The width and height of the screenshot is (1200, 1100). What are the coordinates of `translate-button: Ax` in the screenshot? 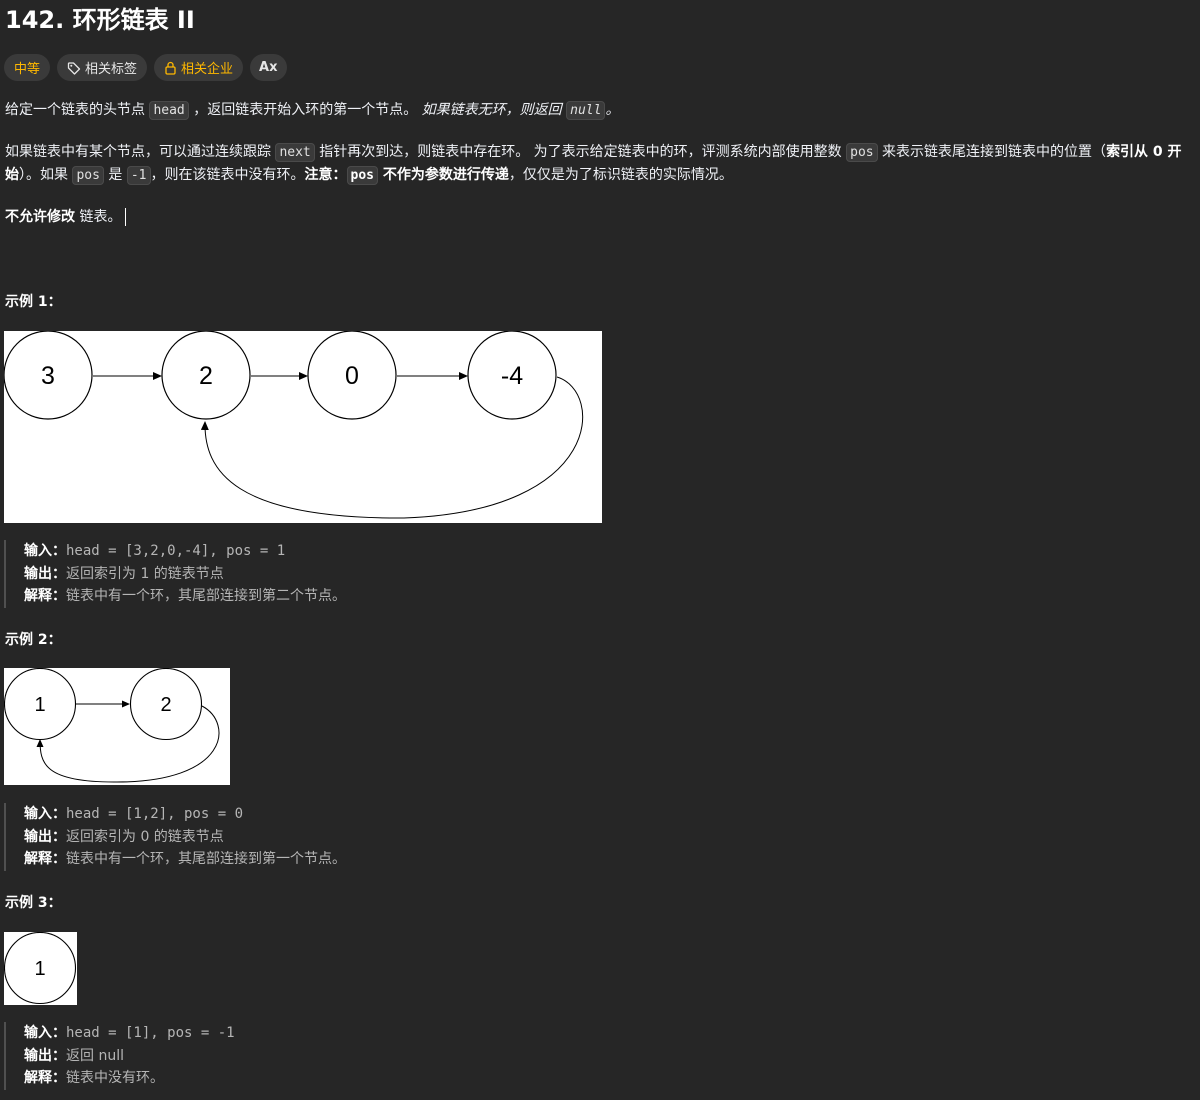 It's located at (268, 67).